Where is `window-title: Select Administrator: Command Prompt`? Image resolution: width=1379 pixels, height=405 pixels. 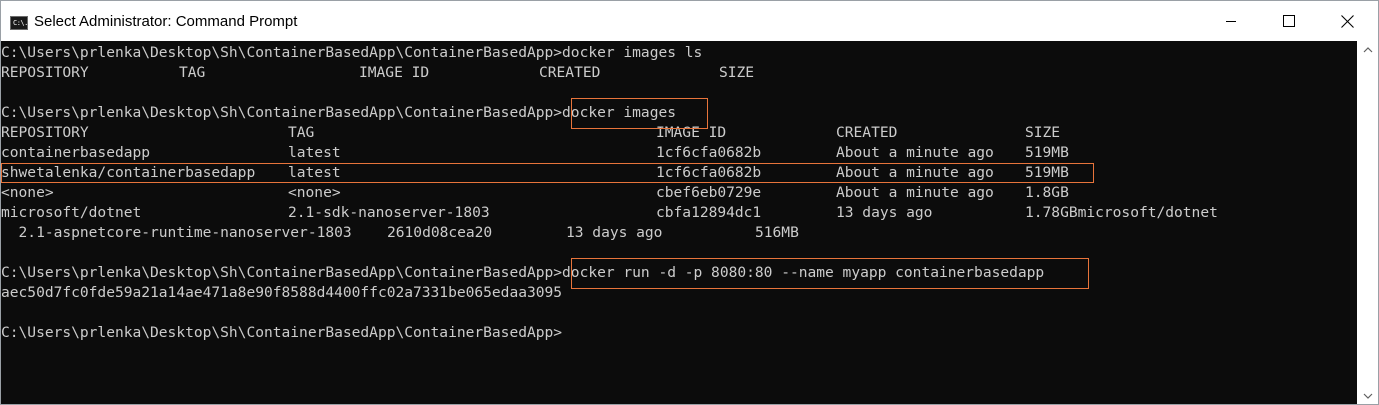 window-title: Select Administrator: Command Prompt is located at coordinates (166, 21).